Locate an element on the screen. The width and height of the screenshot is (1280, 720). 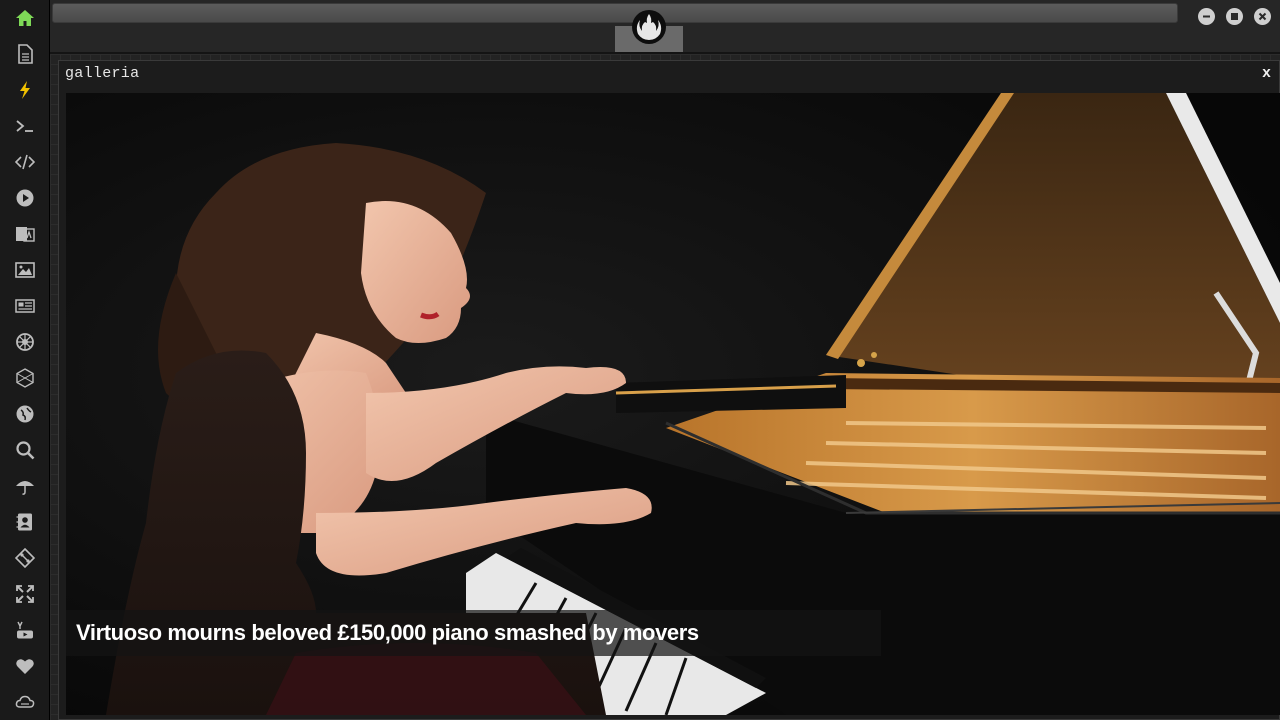
empire-icon is located at coordinates (25, 342).